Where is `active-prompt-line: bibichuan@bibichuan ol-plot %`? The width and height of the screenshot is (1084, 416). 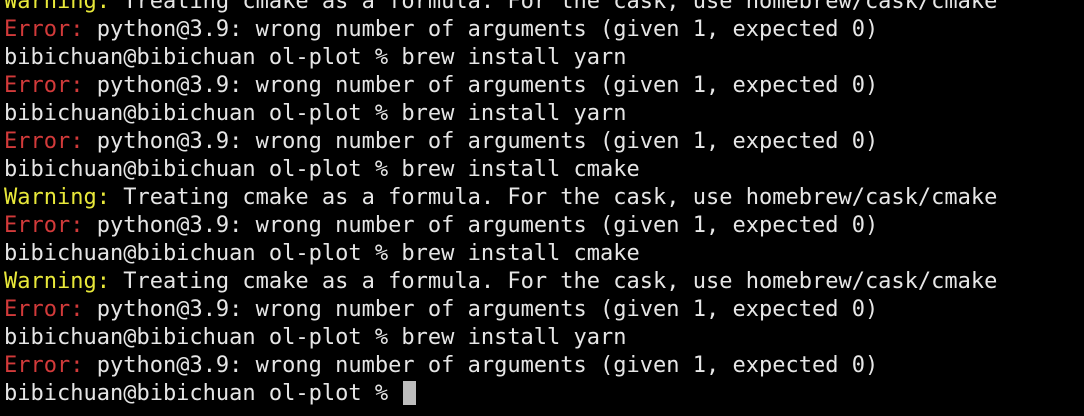
active-prompt-line: bibichuan@bibichuan ol-plot % is located at coordinates (500, 394).